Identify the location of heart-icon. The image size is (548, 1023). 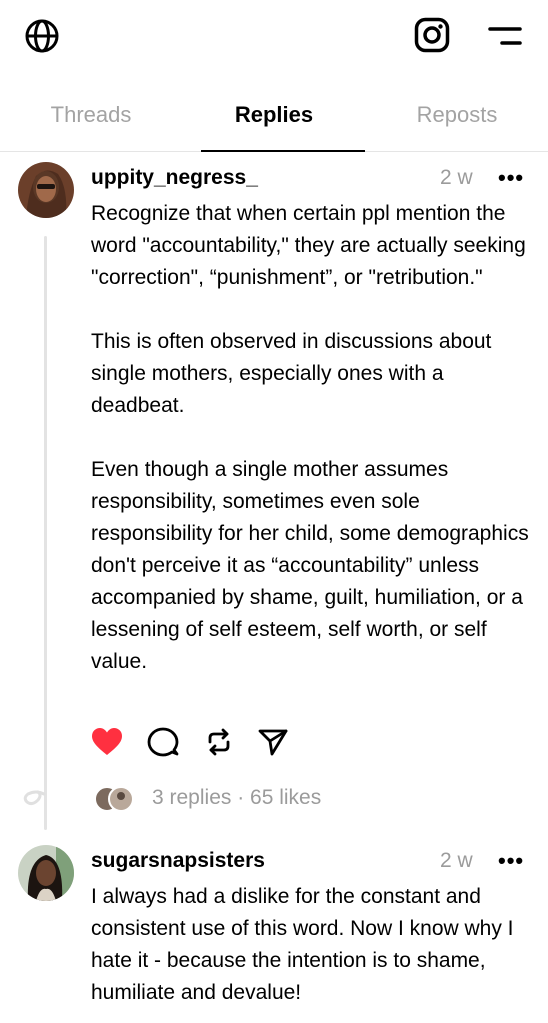
(107, 742).